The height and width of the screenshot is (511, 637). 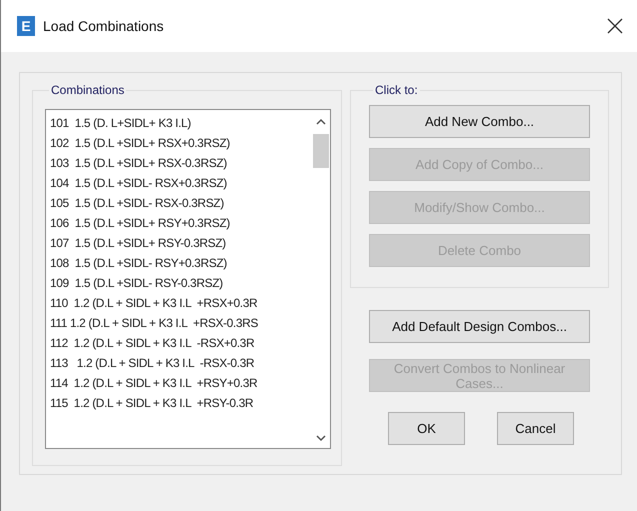 I want to click on group-label: Click to:, so click(x=396, y=90).